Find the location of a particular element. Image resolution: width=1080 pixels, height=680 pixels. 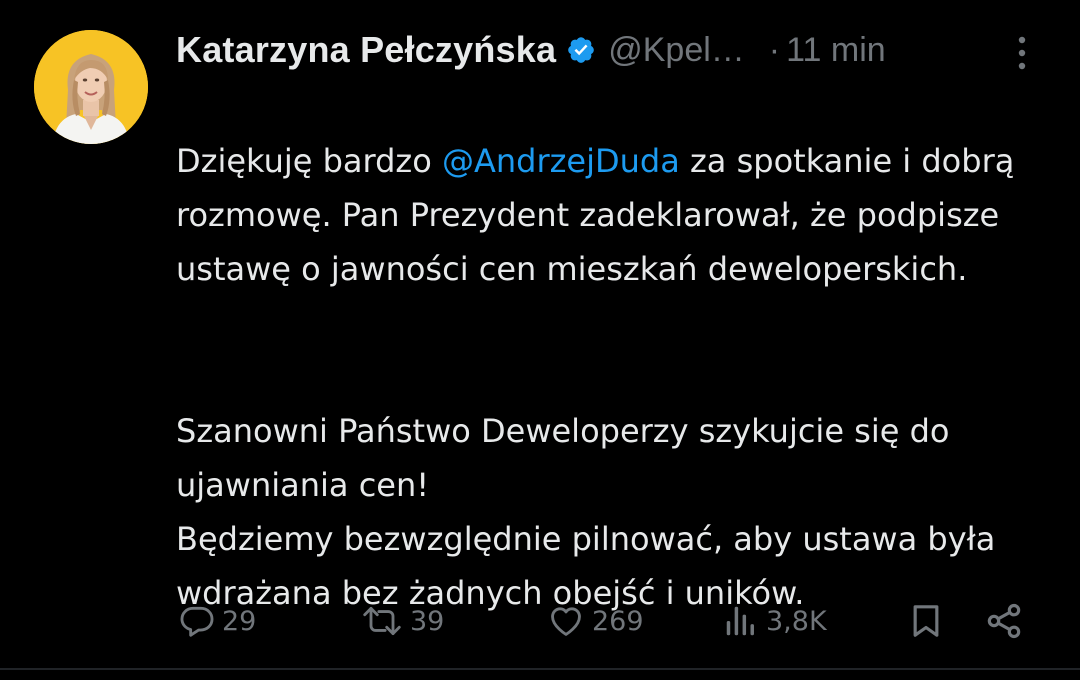

heart-icon is located at coordinates (566, 621).